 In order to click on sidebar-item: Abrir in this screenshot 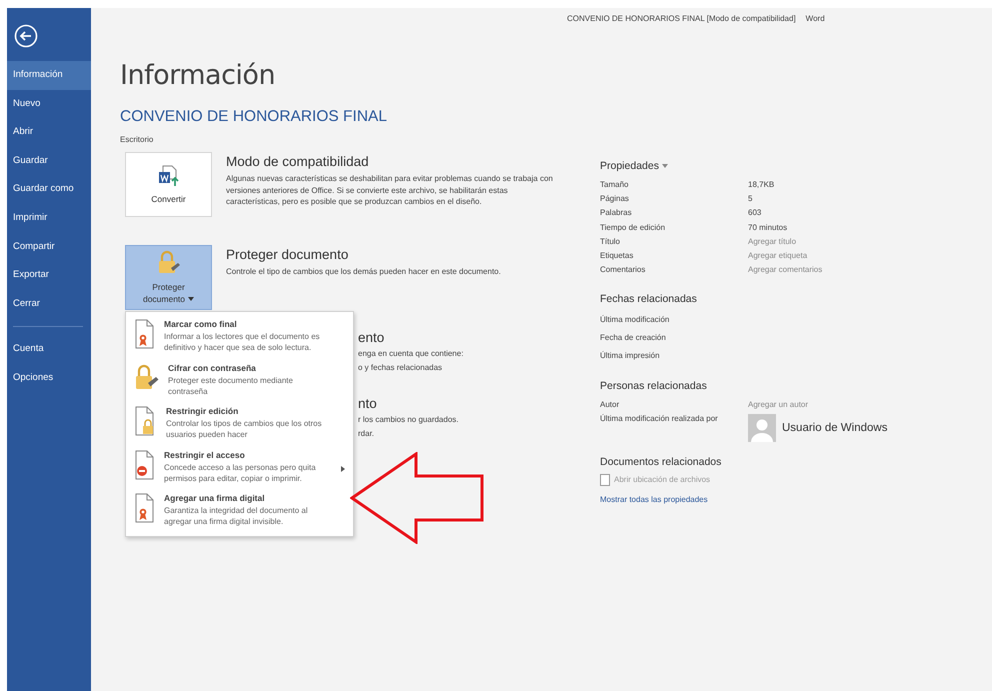, I will do `click(49, 132)`.